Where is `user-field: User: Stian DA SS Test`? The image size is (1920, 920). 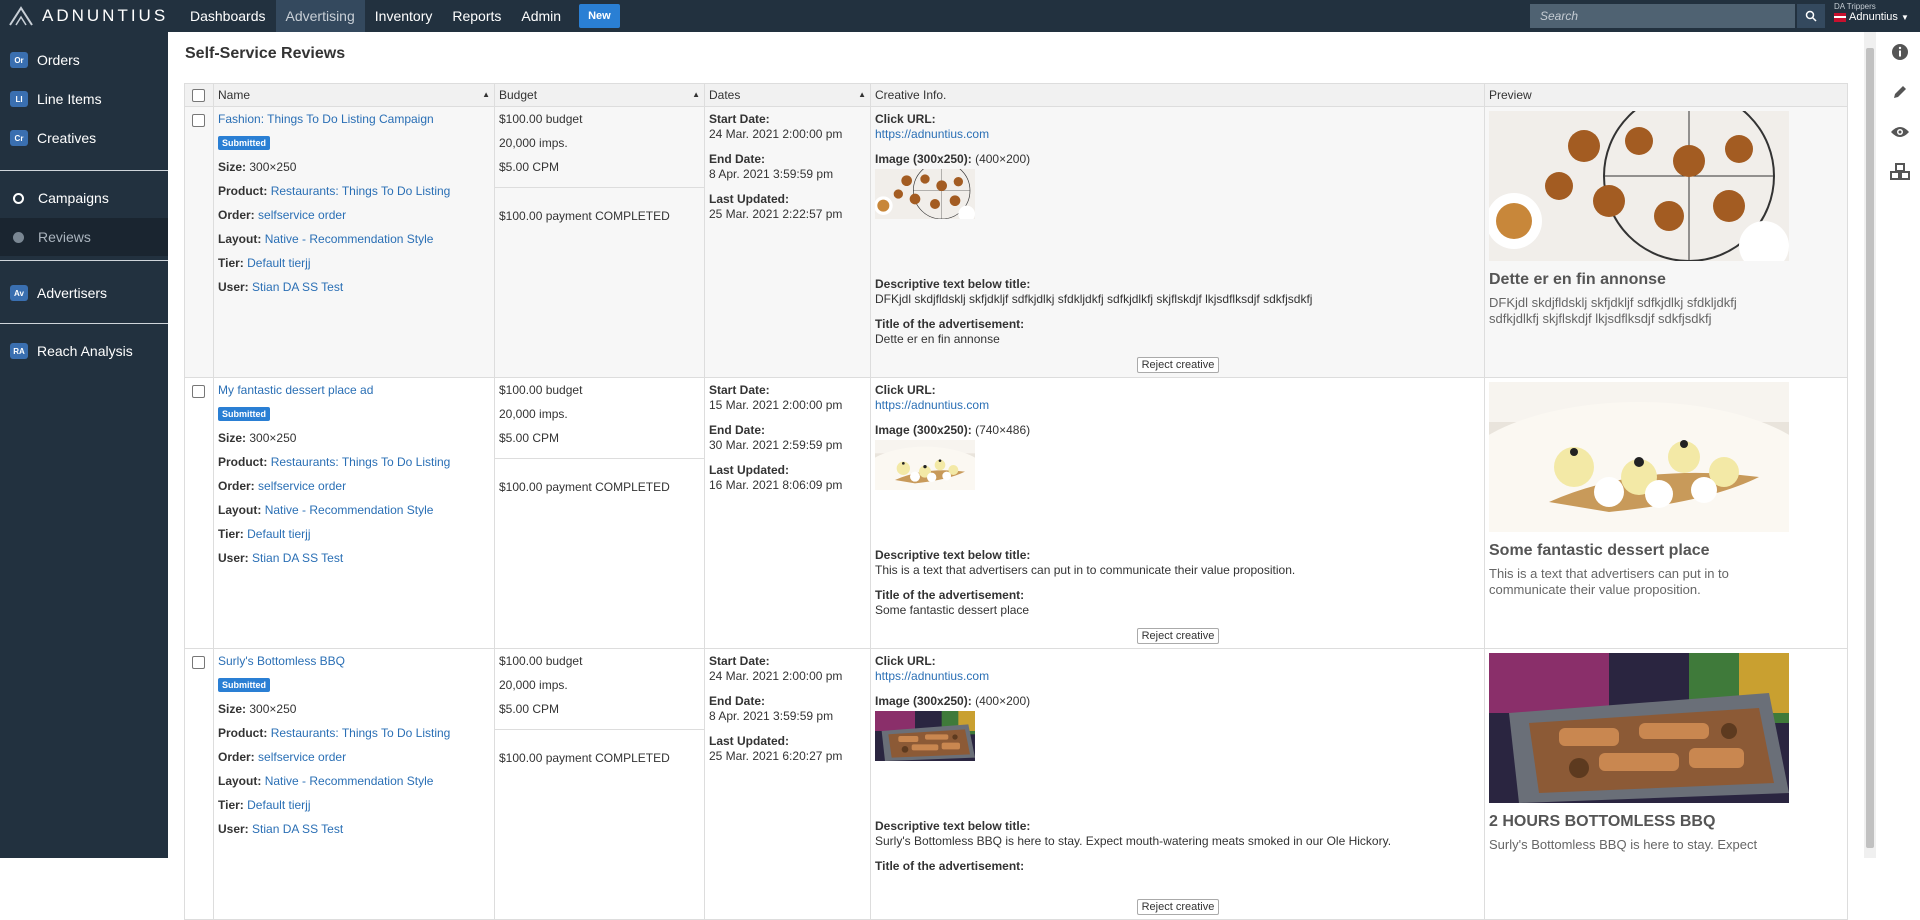 user-field: User: Stian DA SS Test is located at coordinates (281, 558).